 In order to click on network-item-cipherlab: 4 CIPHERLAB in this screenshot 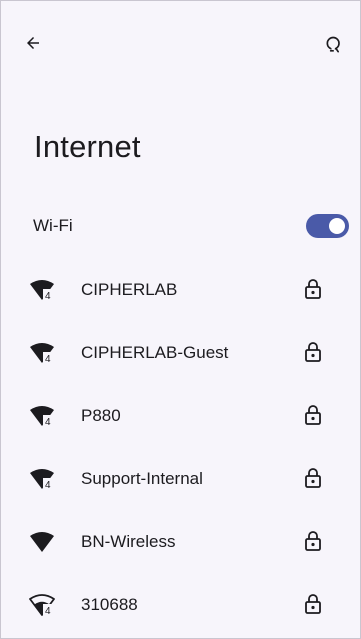, I will do `click(180, 294)`.